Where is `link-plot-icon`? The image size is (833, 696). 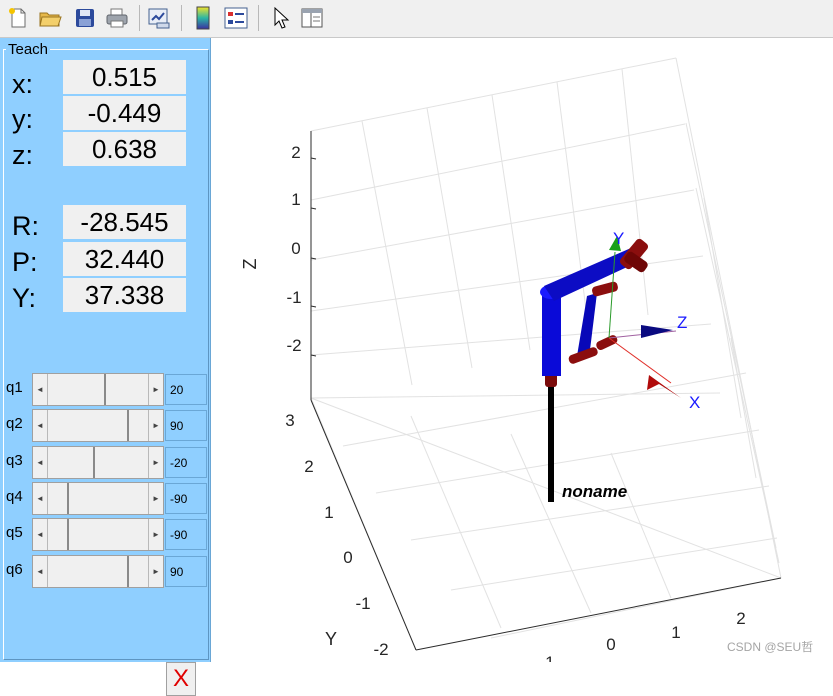
link-plot-icon is located at coordinates (159, 18).